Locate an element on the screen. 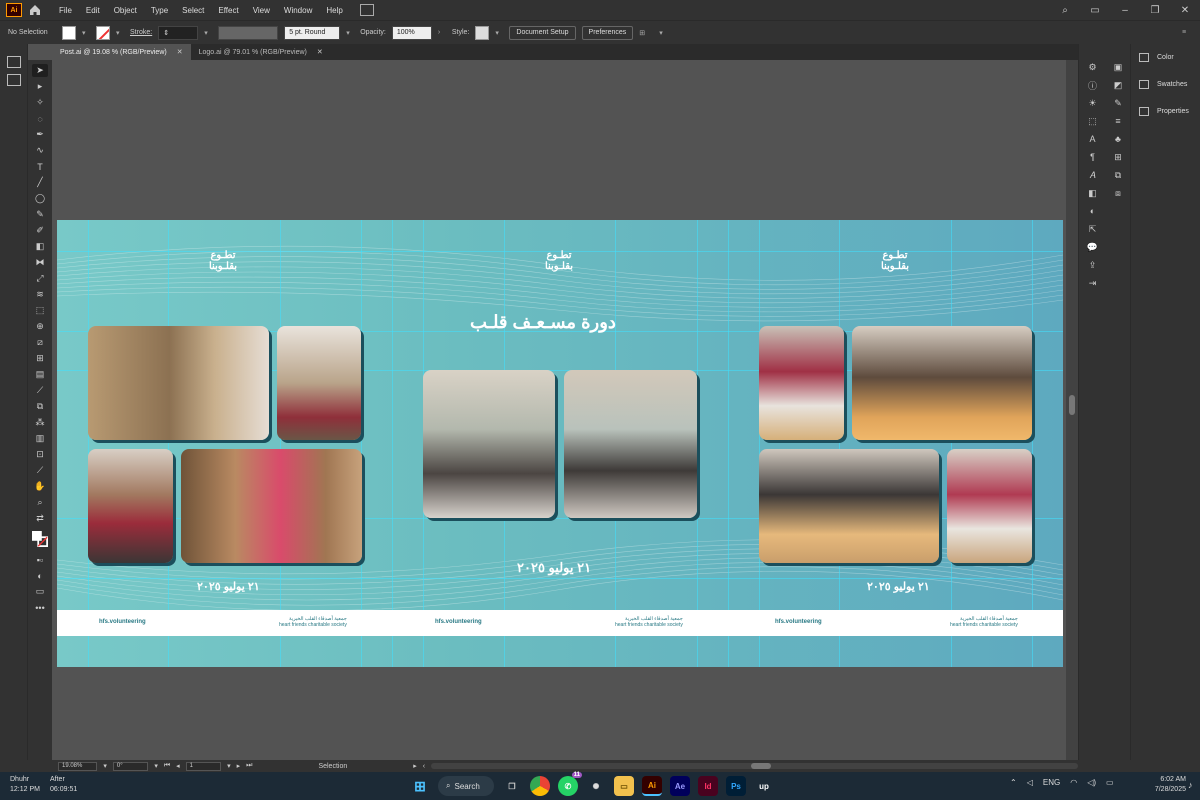 This screenshot has width=1200, height=800. tab-post: Post.ai @ 19.08 % (RGB/Preview) ✕ is located at coordinates (121, 52).